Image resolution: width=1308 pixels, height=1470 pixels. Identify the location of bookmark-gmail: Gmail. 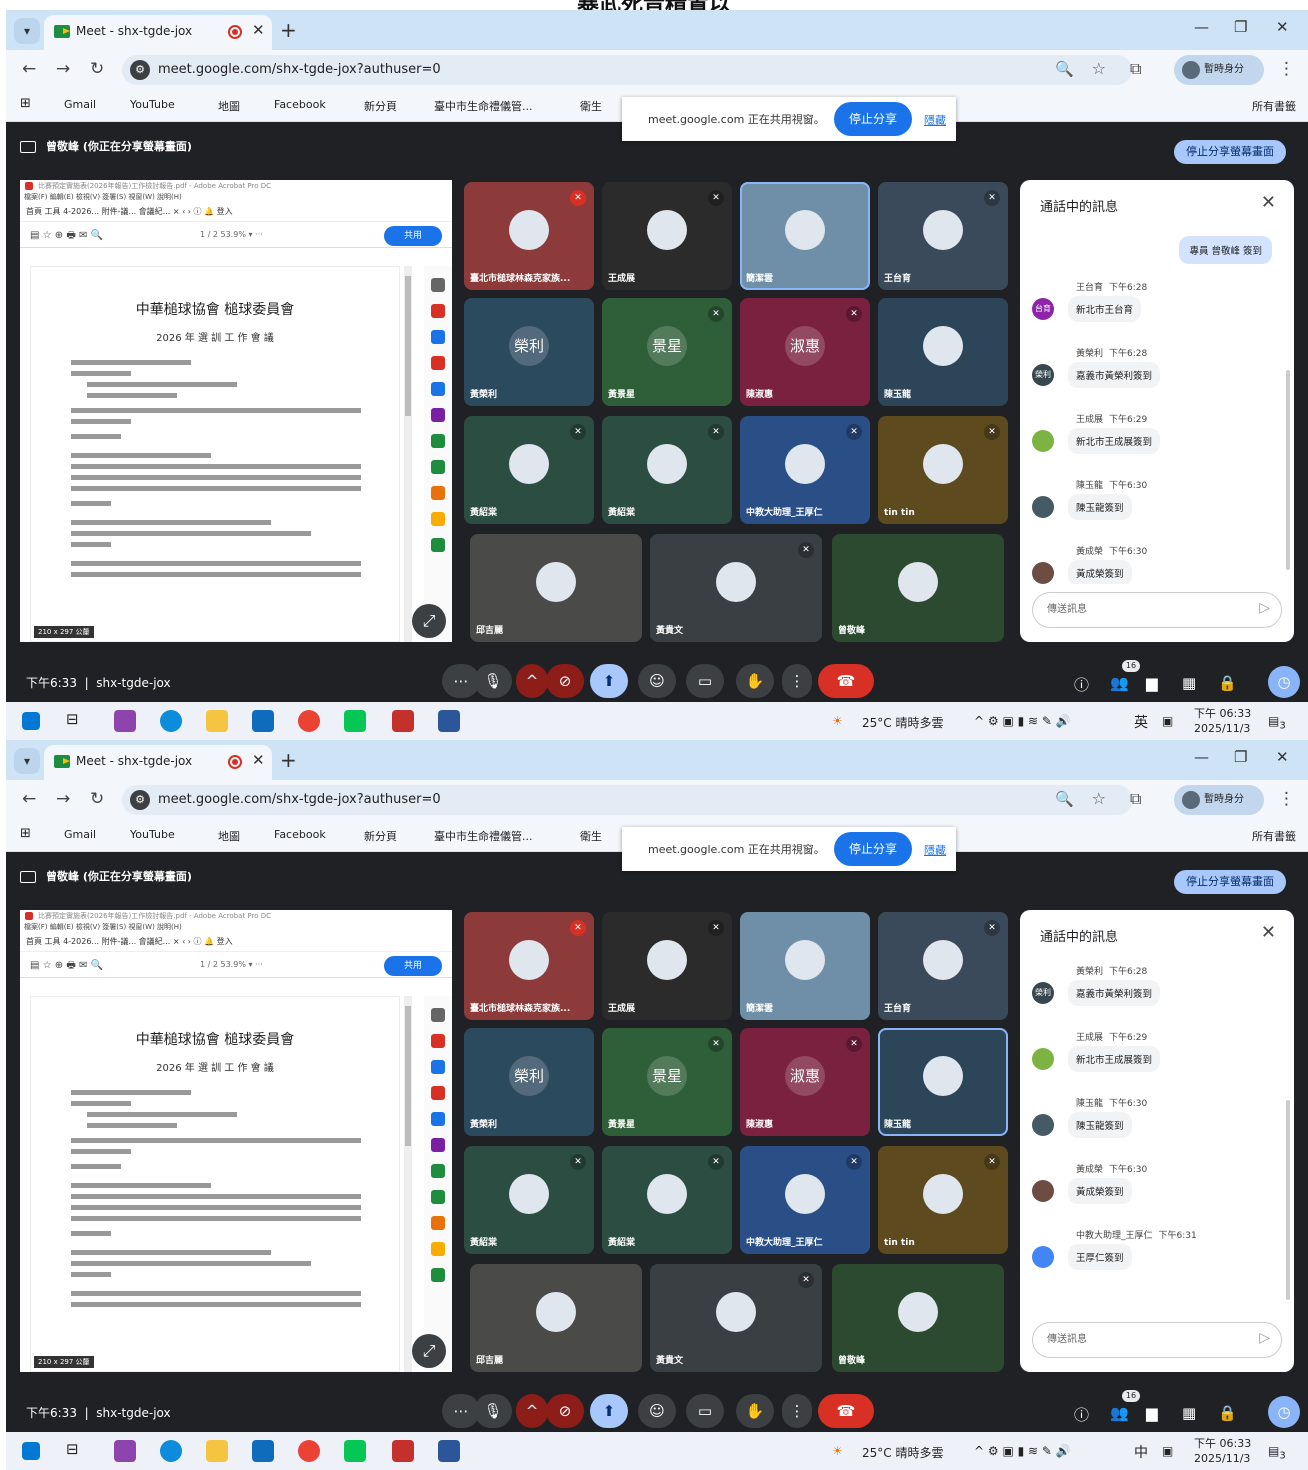
(80, 834).